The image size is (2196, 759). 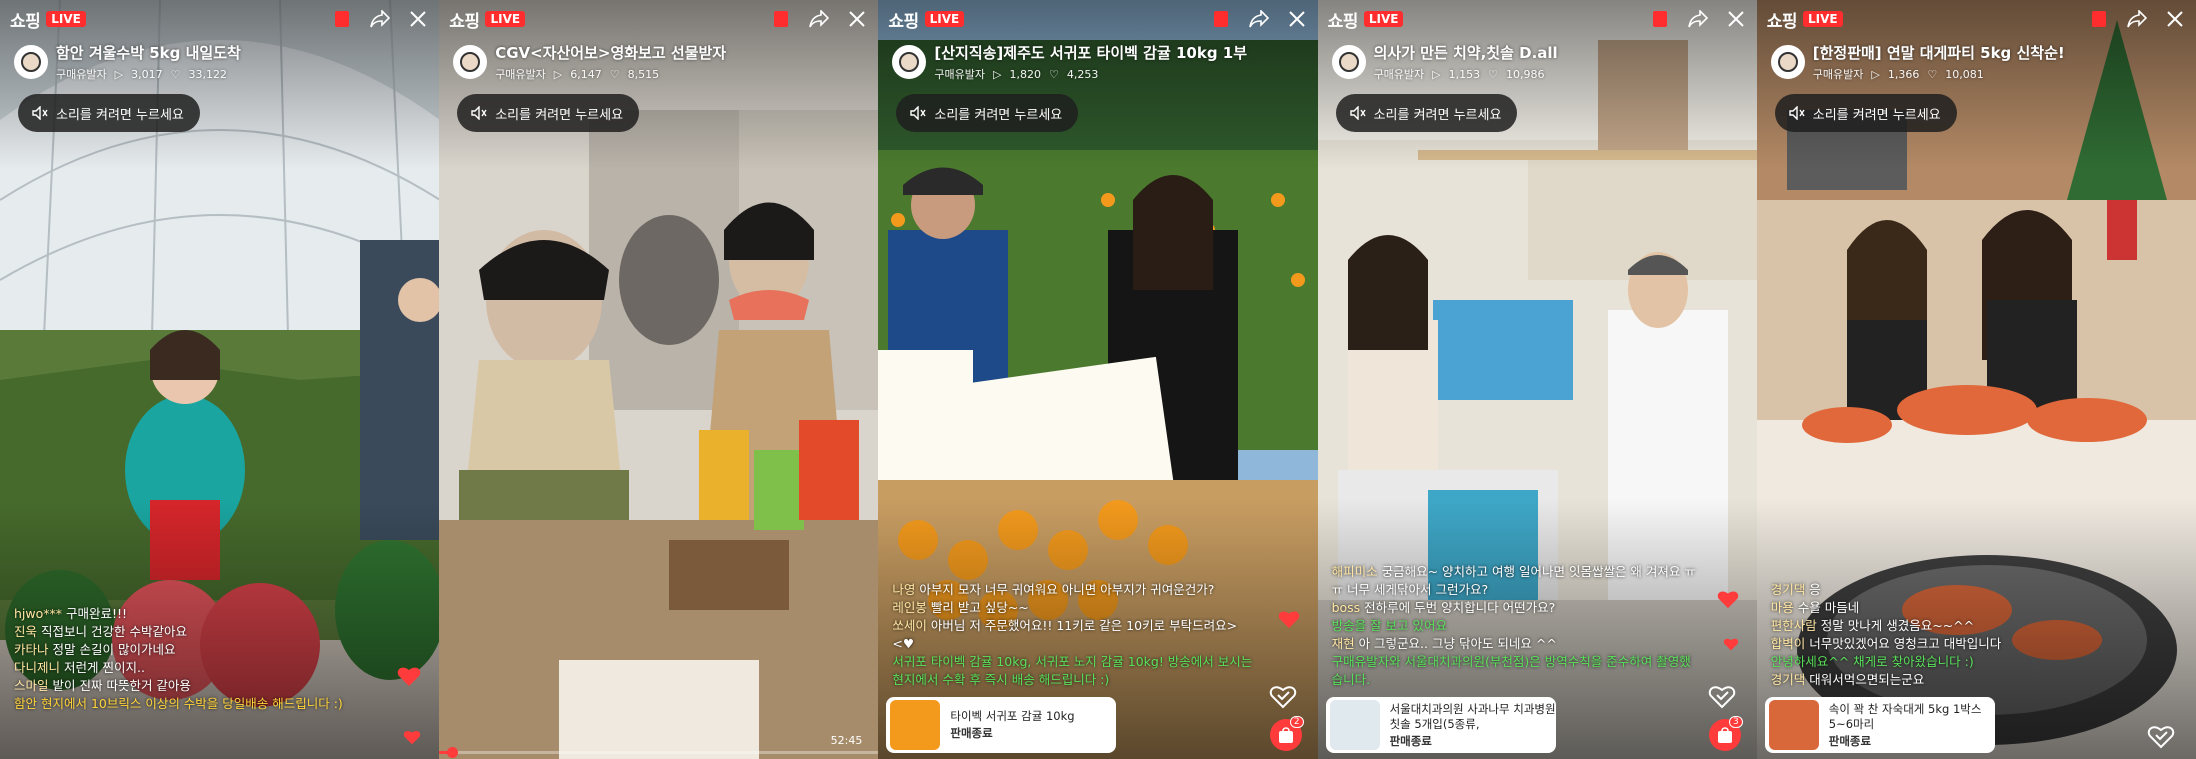 I want to click on chat-user: boss, so click(x=1346, y=607).